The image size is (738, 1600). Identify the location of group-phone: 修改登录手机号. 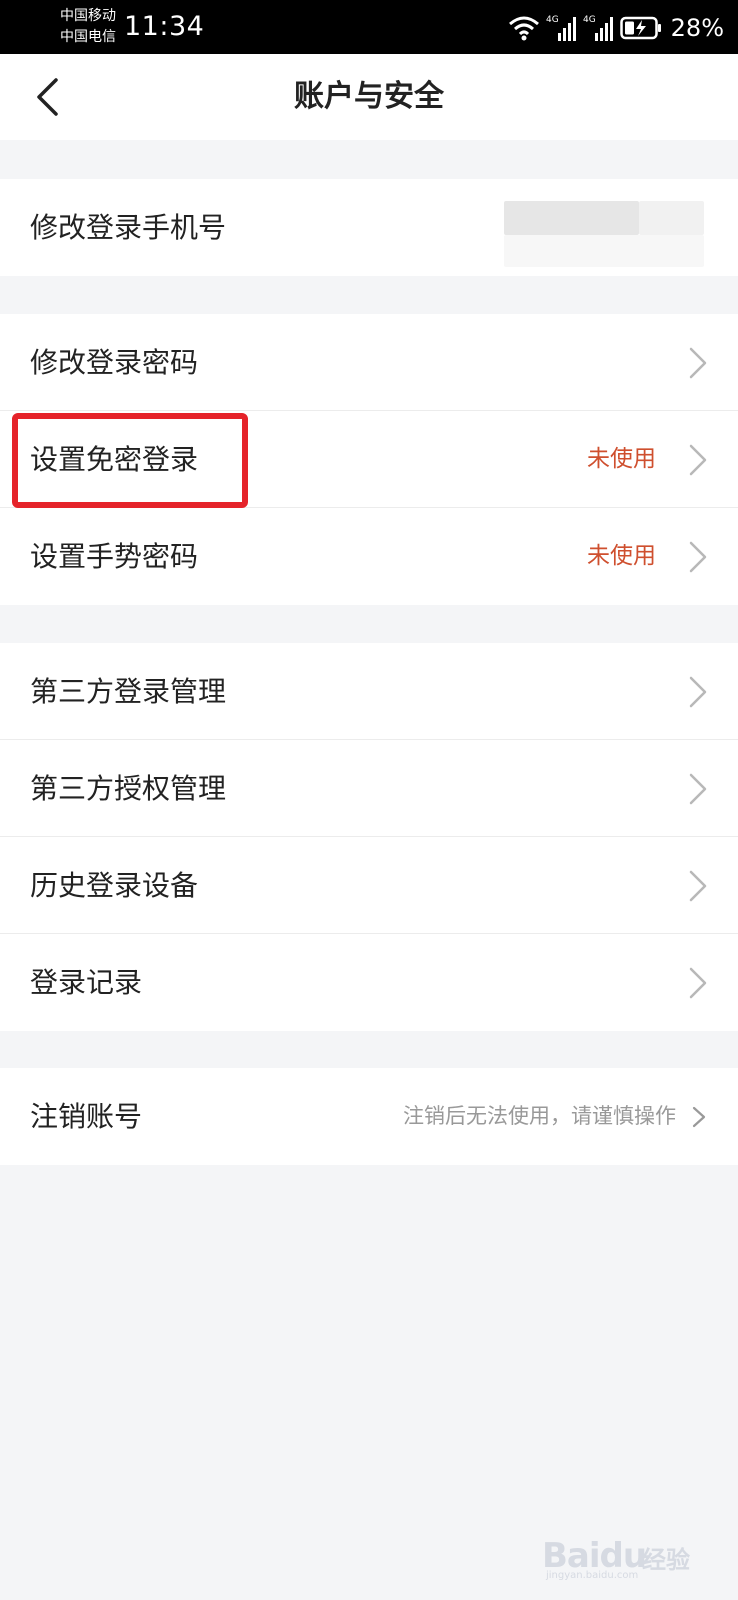
(369, 227).